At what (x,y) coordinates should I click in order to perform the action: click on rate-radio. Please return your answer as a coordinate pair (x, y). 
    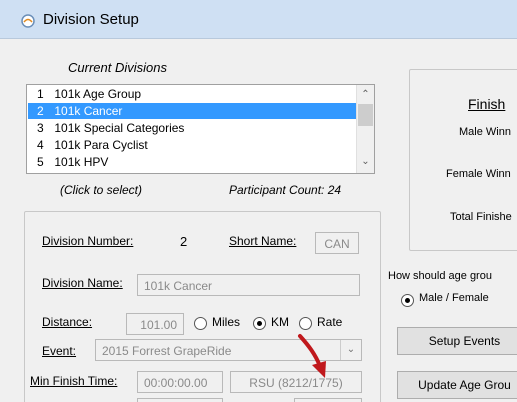
    Looking at the image, I should click on (305, 323).